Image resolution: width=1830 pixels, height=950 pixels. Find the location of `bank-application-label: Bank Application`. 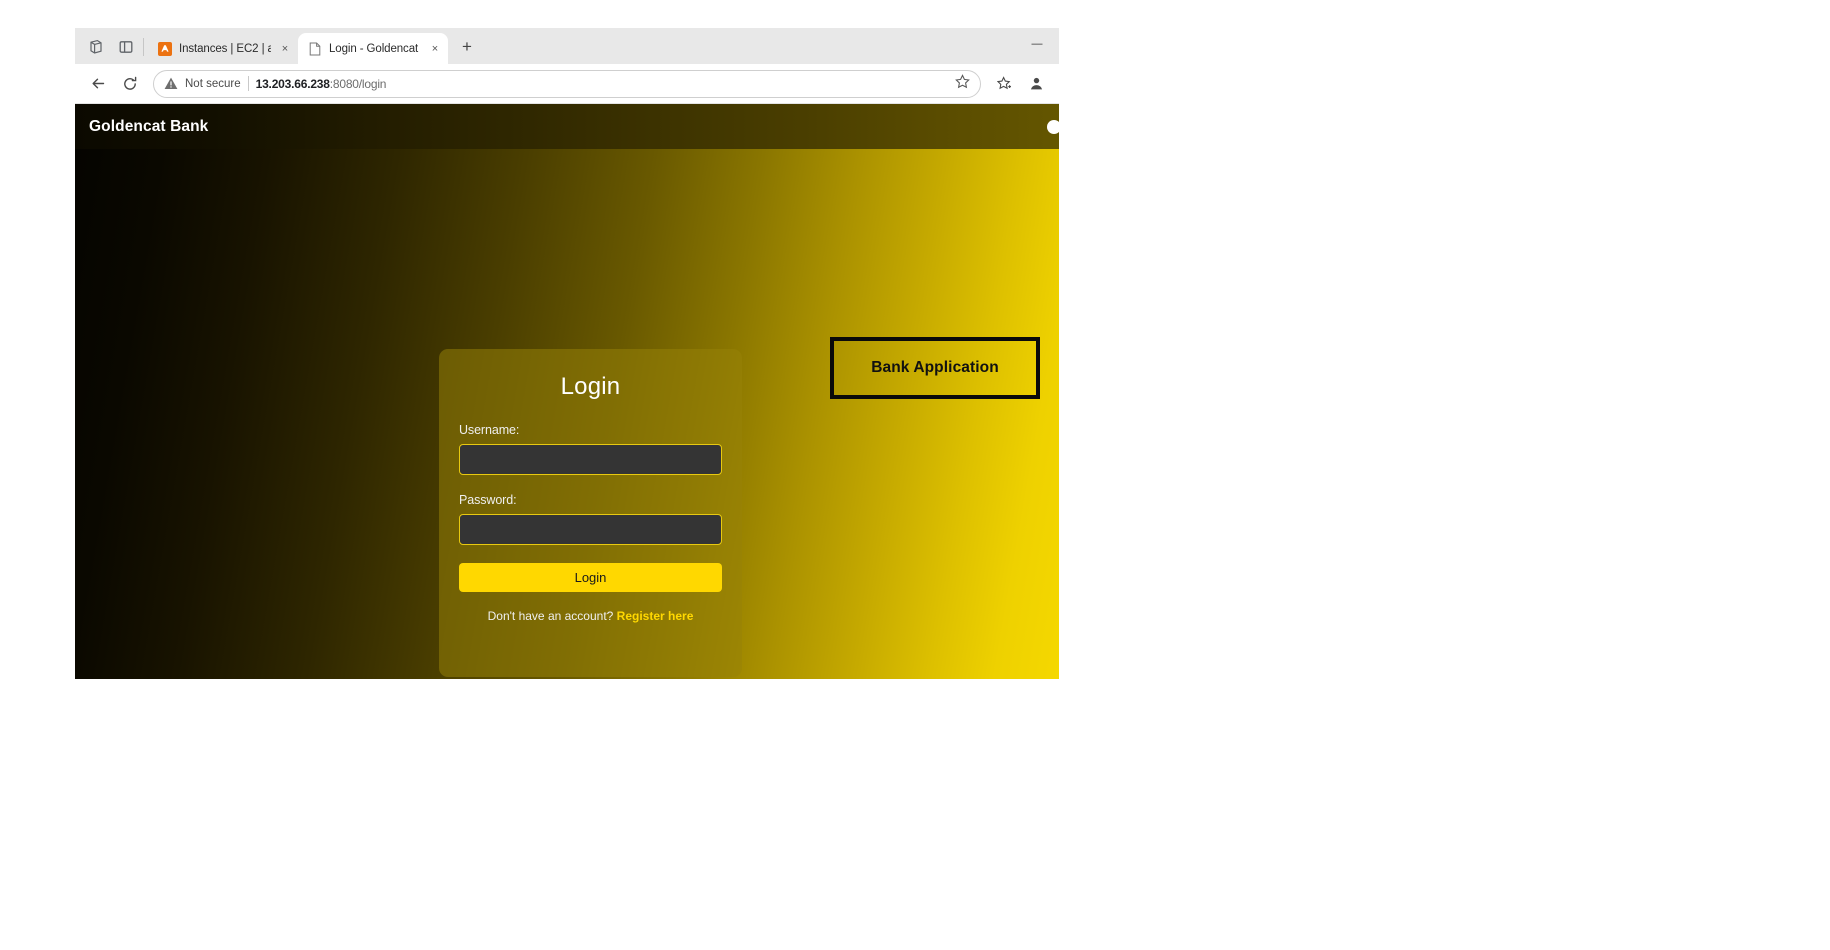

bank-application-label: Bank Application is located at coordinates (935, 367).